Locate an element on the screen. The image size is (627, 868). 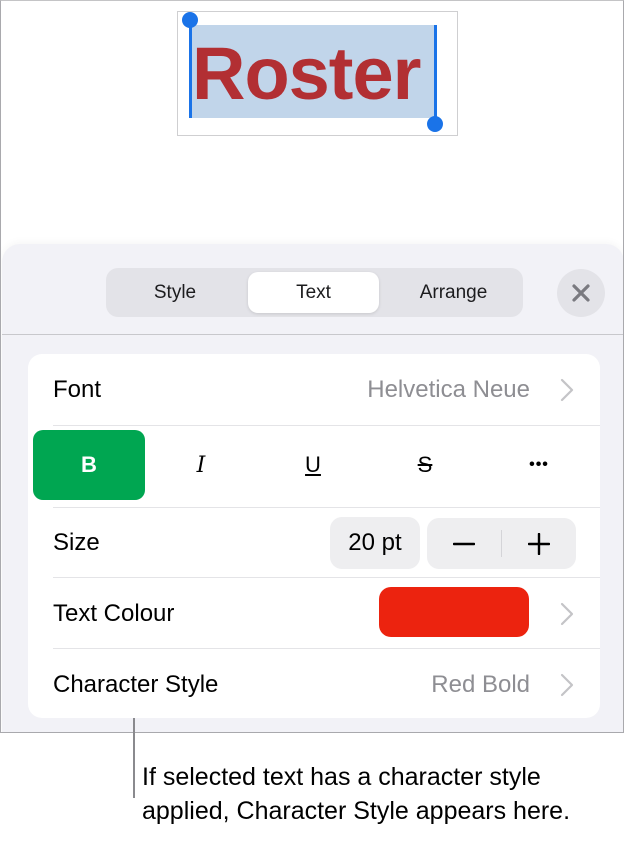
text-colour-swatch is located at coordinates (454, 612).